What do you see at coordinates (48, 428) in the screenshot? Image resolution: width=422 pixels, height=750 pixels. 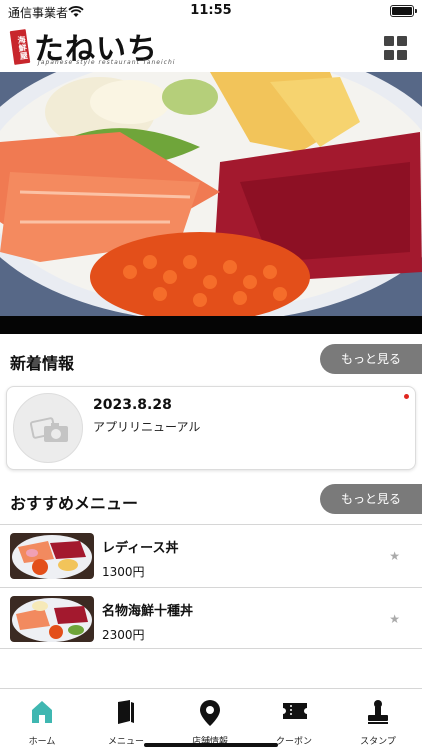 I see `photo-placeholder-icon` at bounding box center [48, 428].